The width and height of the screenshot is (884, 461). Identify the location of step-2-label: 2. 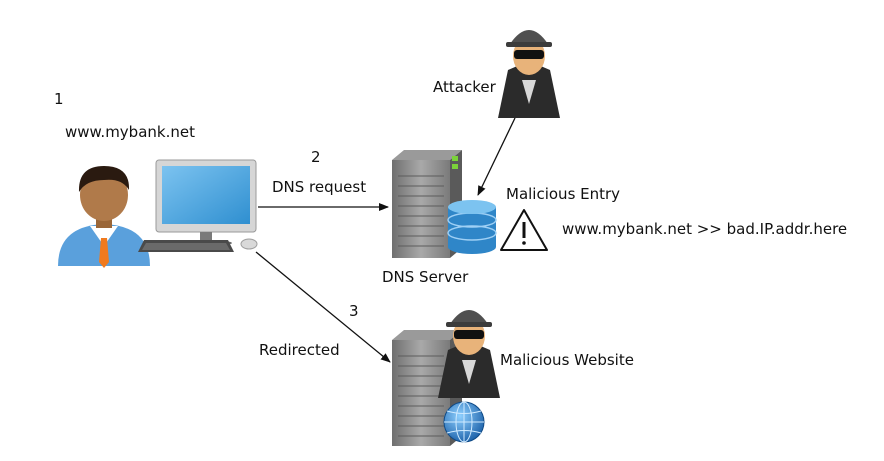
(316, 157).